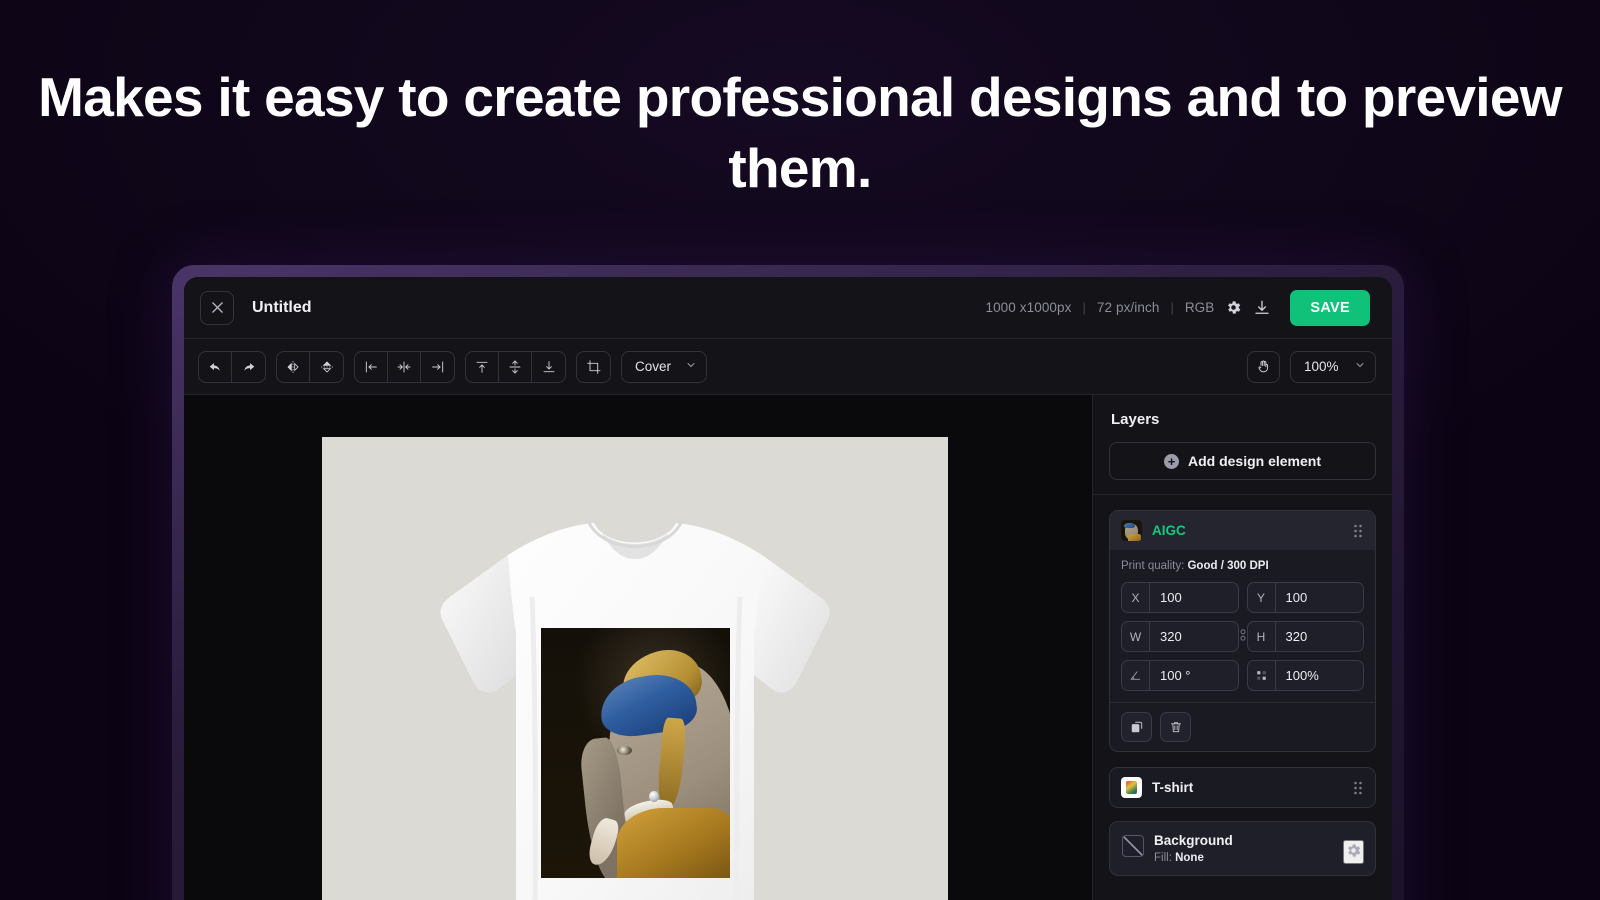  I want to click on align-horizontal-group, so click(404, 366).